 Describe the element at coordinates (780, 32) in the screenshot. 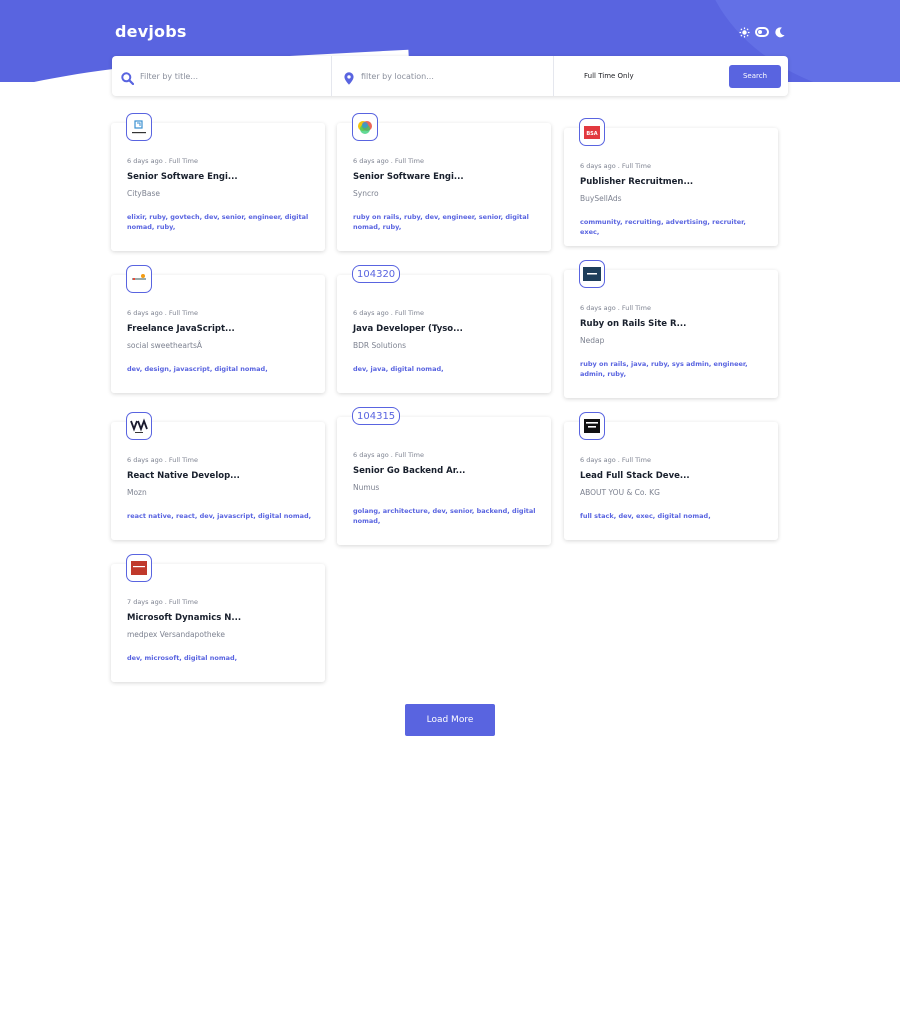

I see `moon-icon` at that location.